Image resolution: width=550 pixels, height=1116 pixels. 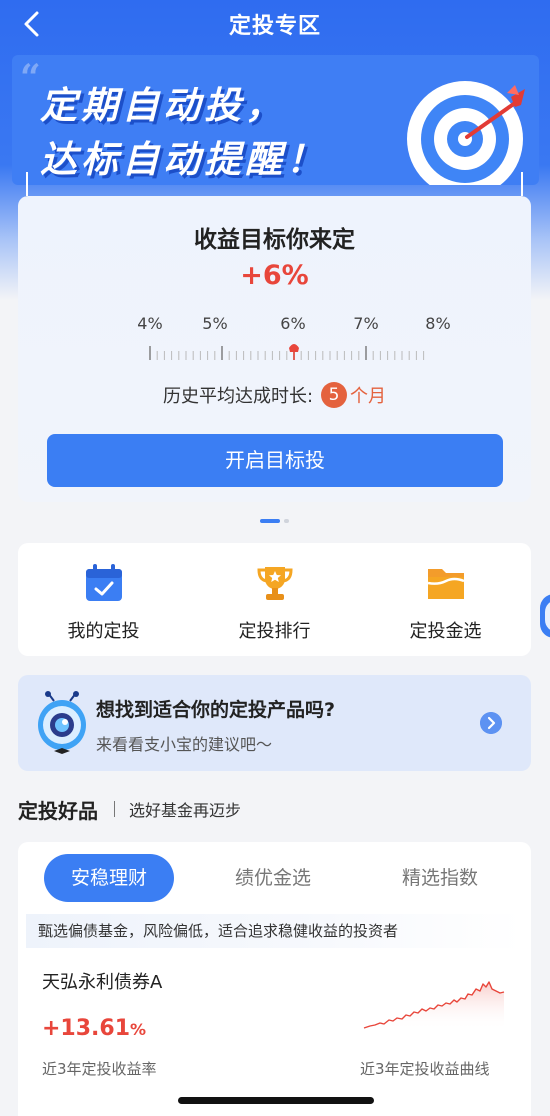 I want to click on robot-mascot-icon, so click(x=62, y=722).